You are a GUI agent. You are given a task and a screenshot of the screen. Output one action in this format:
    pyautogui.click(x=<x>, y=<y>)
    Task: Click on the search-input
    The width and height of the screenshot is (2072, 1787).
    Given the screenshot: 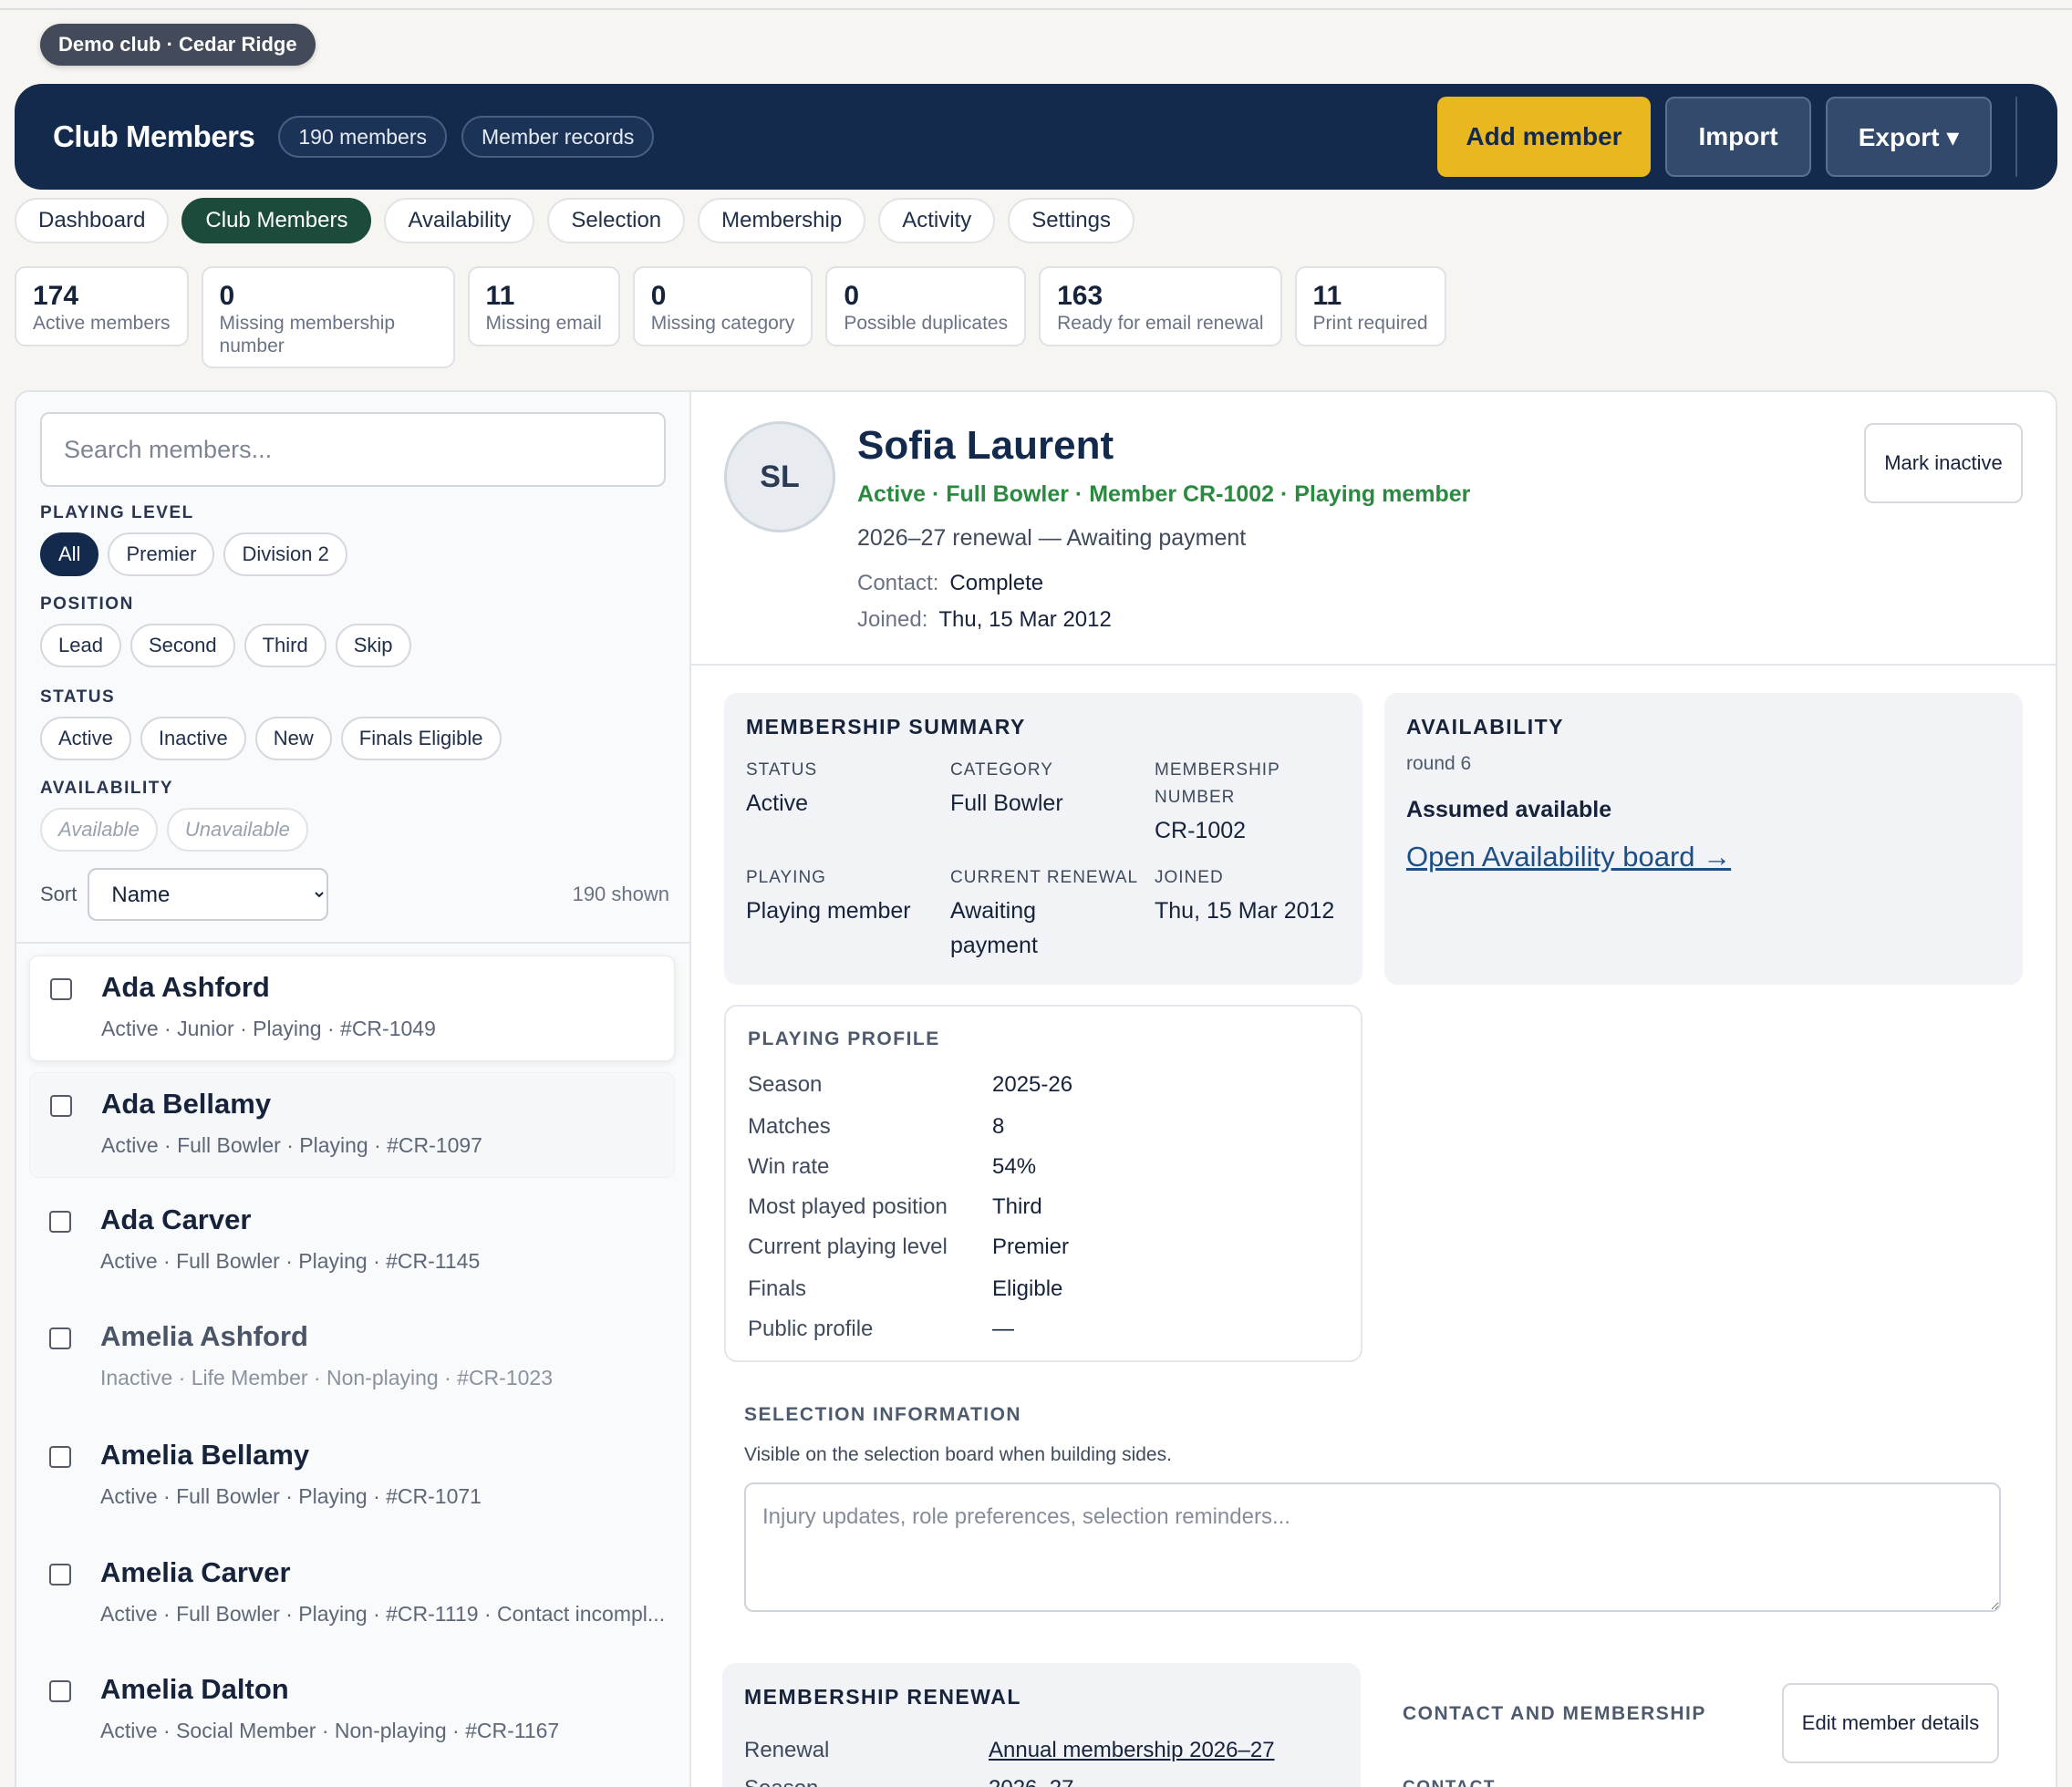 What is the action you would take?
    pyautogui.click(x=353, y=449)
    